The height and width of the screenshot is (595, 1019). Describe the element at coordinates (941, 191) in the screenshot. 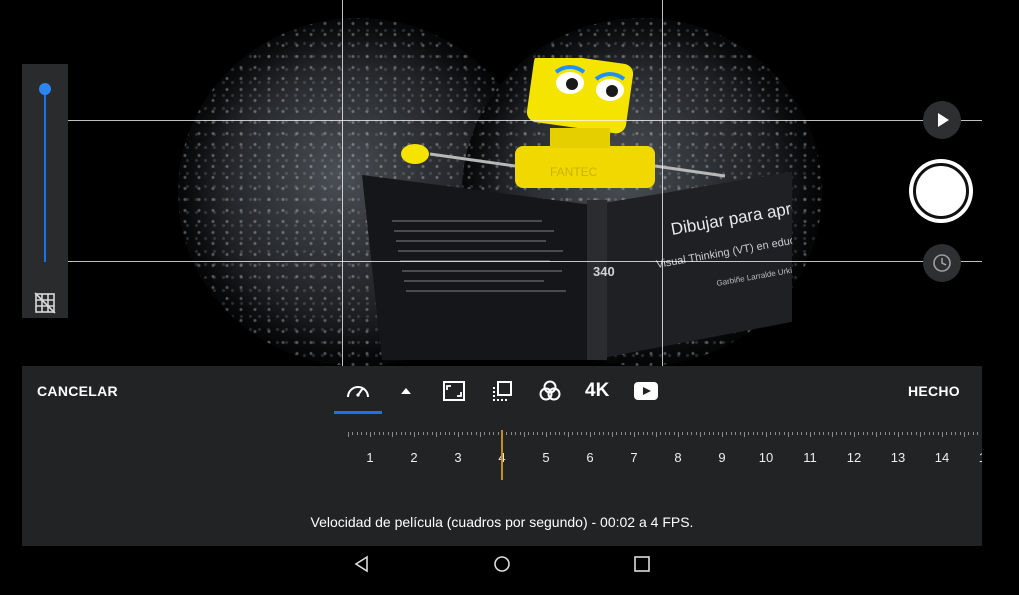

I see `shutter-button` at that location.